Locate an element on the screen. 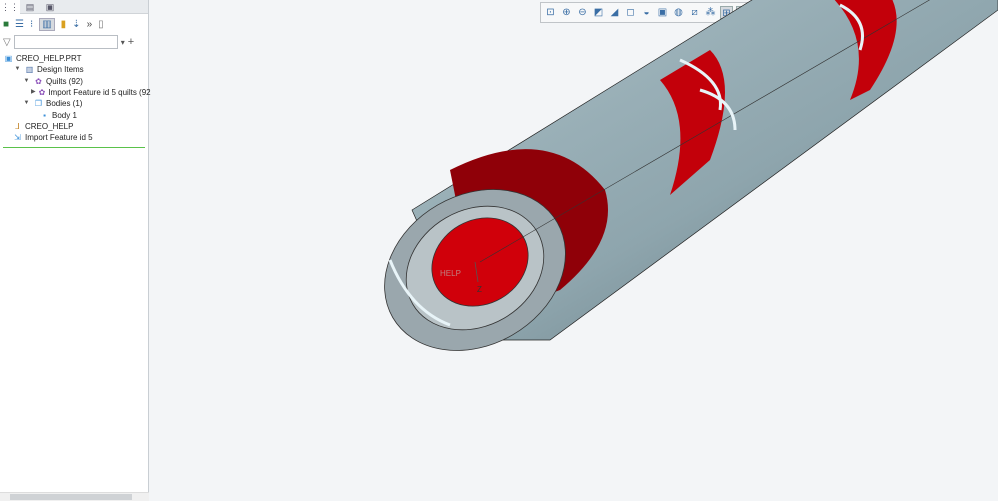 Image resolution: width=998 pixels, height=501 pixels. design-items-icon: ▥ is located at coordinates (29, 70).